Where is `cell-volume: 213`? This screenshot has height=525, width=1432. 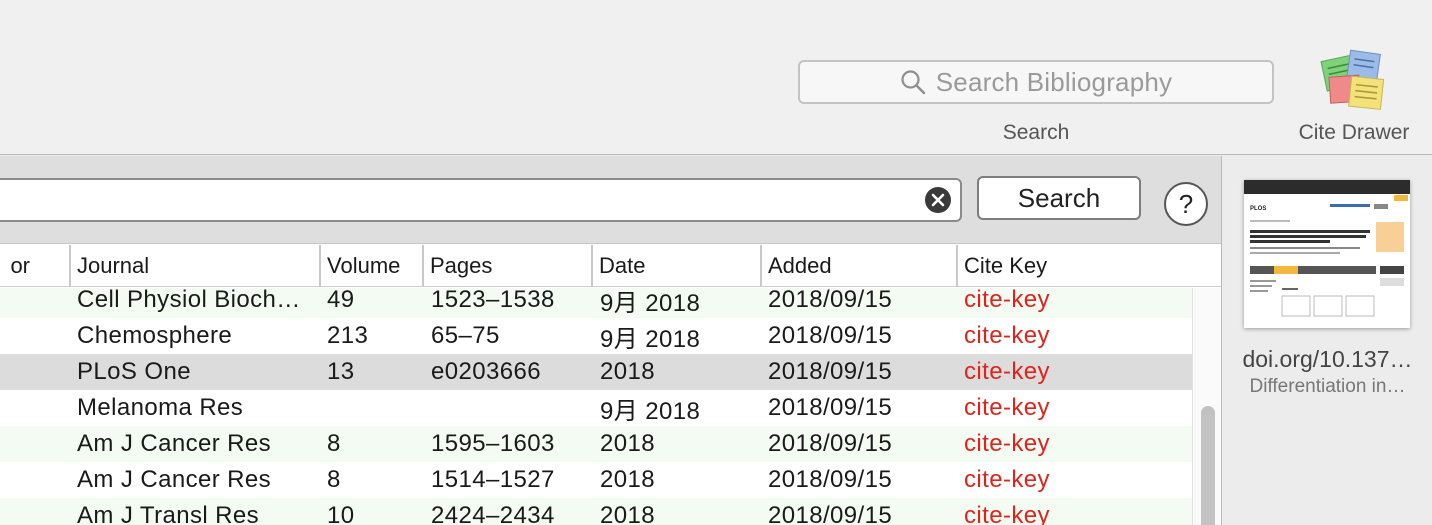
cell-volume: 213 is located at coordinates (348, 335).